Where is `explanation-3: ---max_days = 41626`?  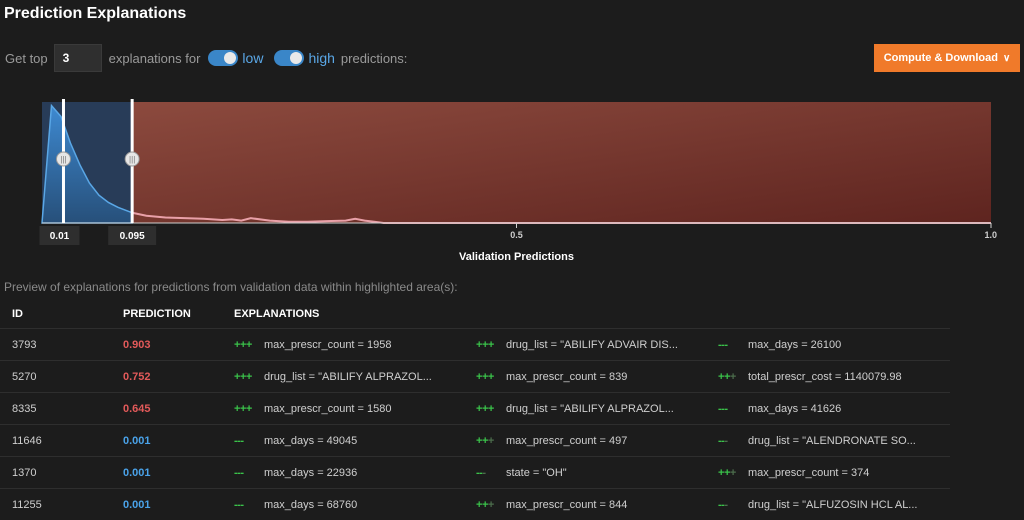
explanation-3: ---max_days = 41626 is located at coordinates (834, 409).